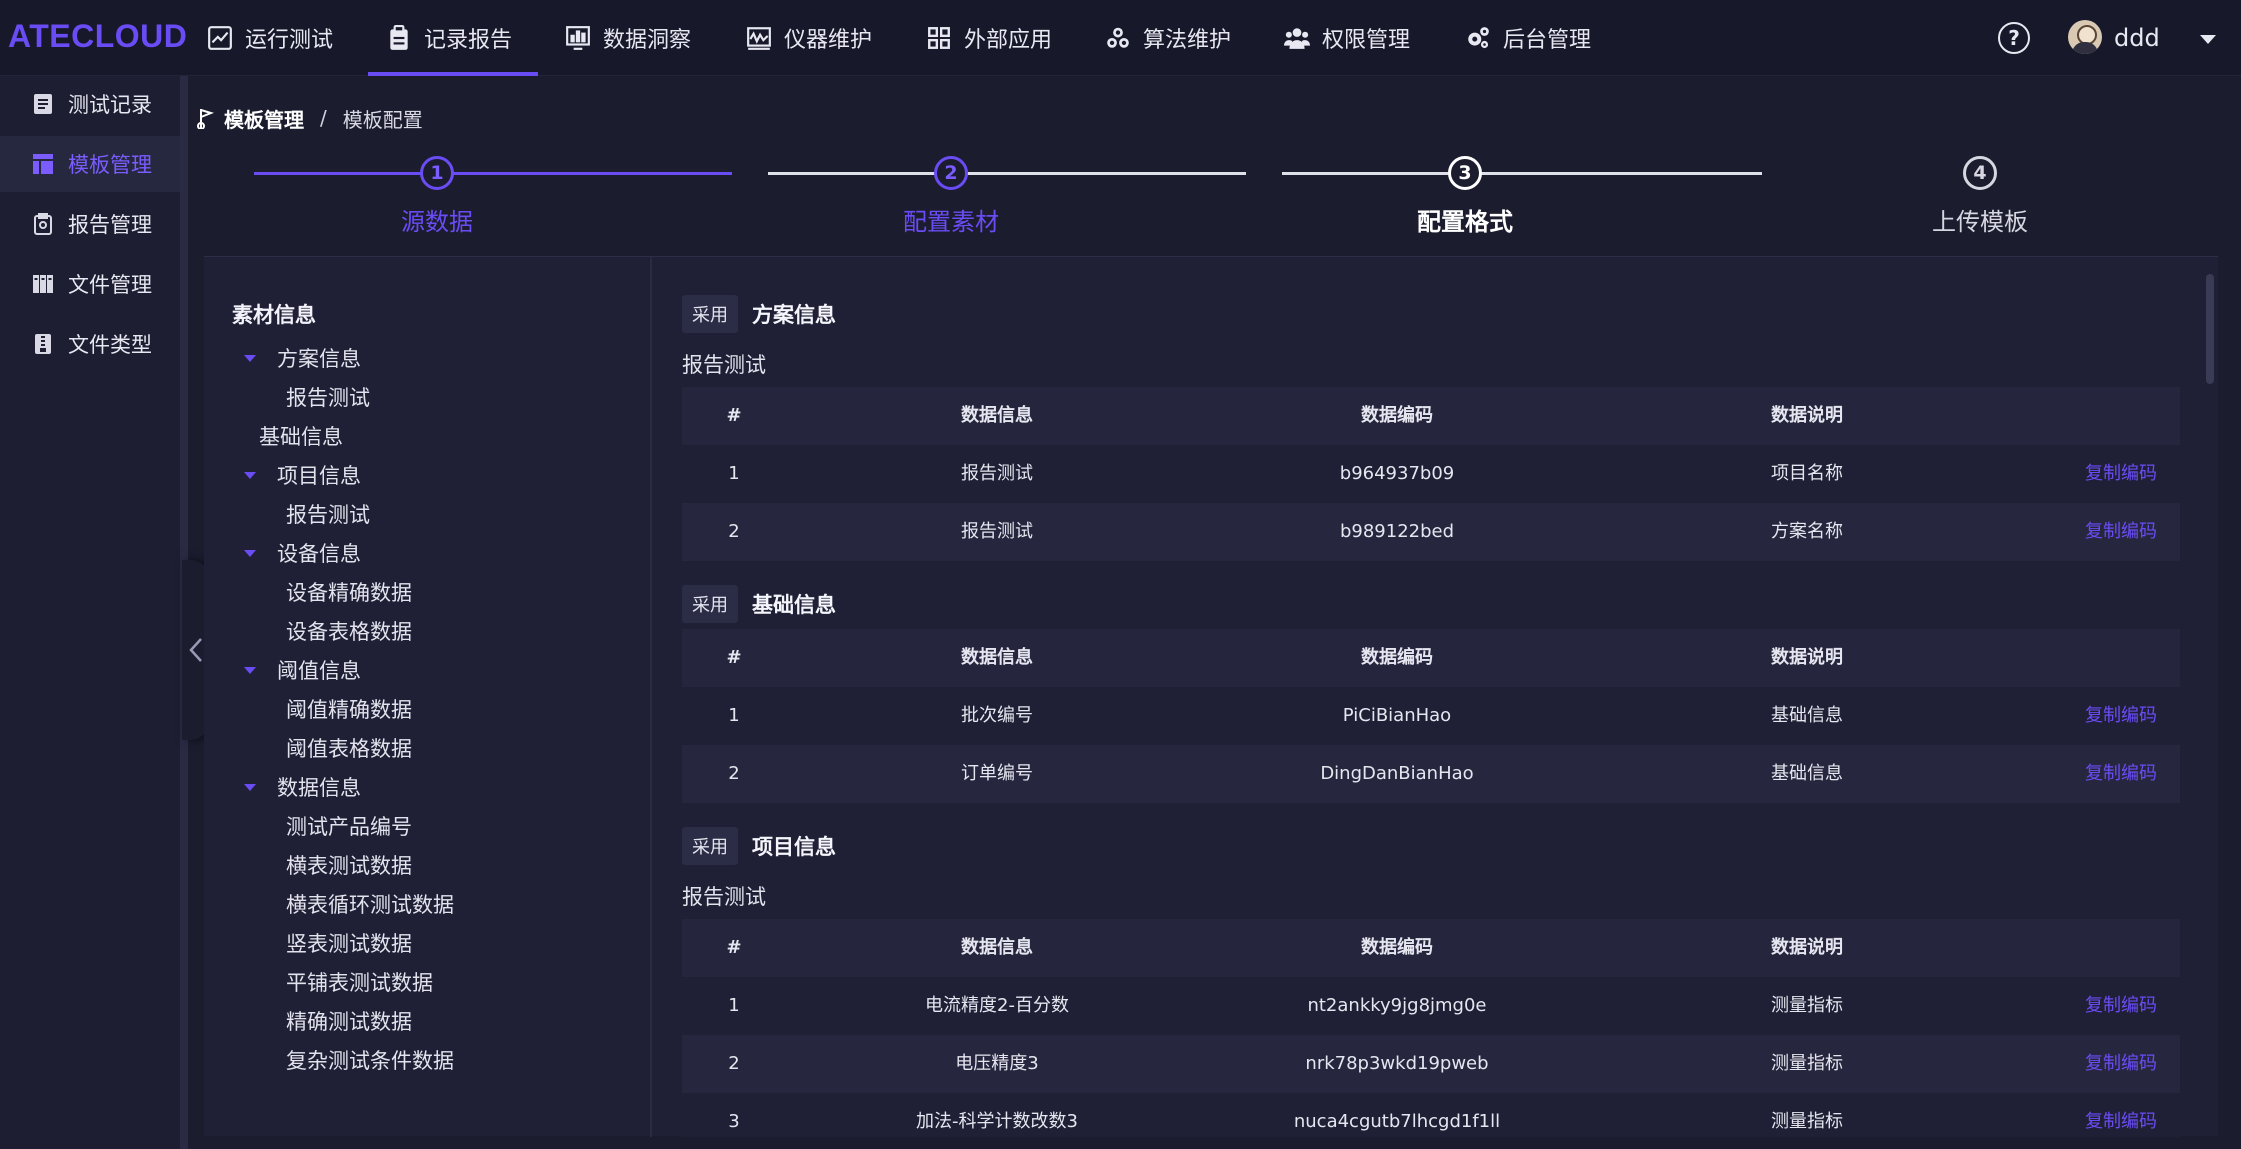 Image resolution: width=2241 pixels, height=1149 pixels. Describe the element at coordinates (2137, 38) in the screenshot. I see `user-name: ddd` at that location.